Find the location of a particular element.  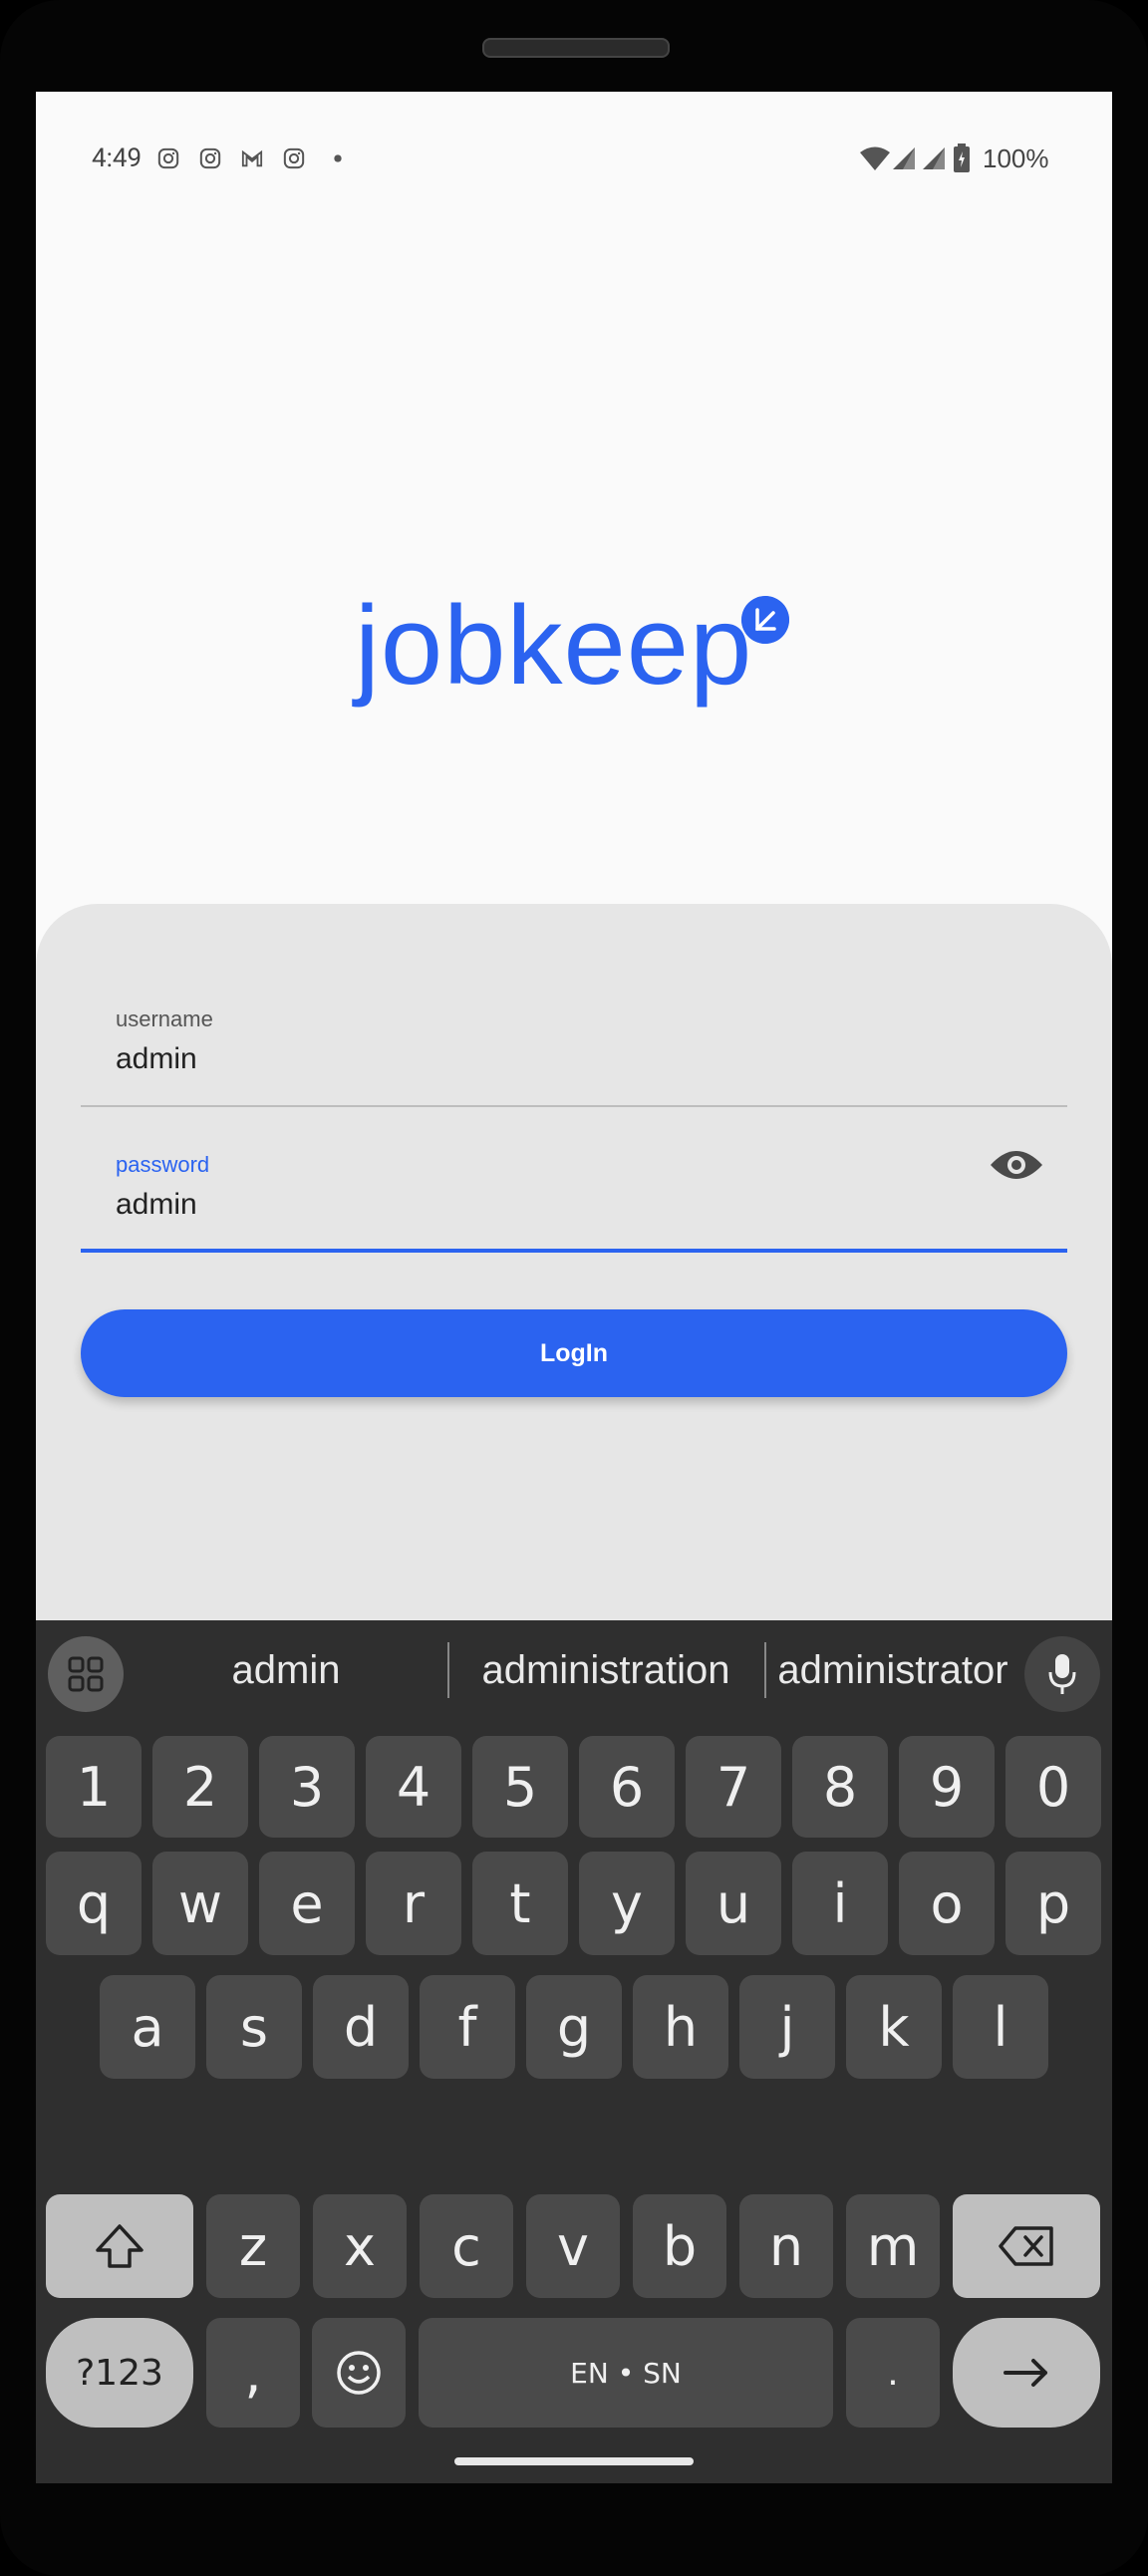

password-label: password is located at coordinates (163, 1164).